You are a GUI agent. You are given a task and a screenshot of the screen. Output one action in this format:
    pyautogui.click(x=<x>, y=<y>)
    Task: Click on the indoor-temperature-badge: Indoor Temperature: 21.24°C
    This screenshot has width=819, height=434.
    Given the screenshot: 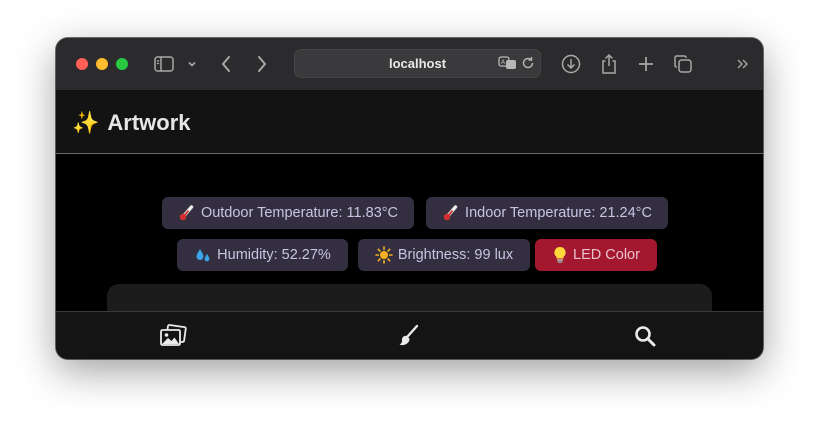 What is the action you would take?
    pyautogui.click(x=547, y=213)
    